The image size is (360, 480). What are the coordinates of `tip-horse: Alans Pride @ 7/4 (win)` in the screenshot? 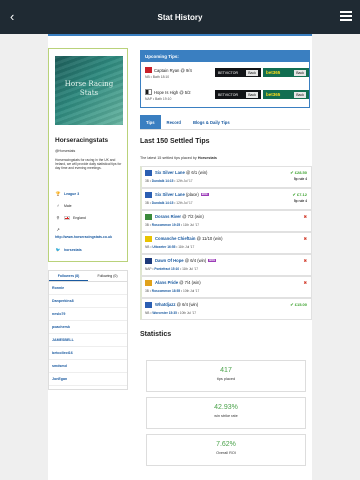 It's located at (178, 282).